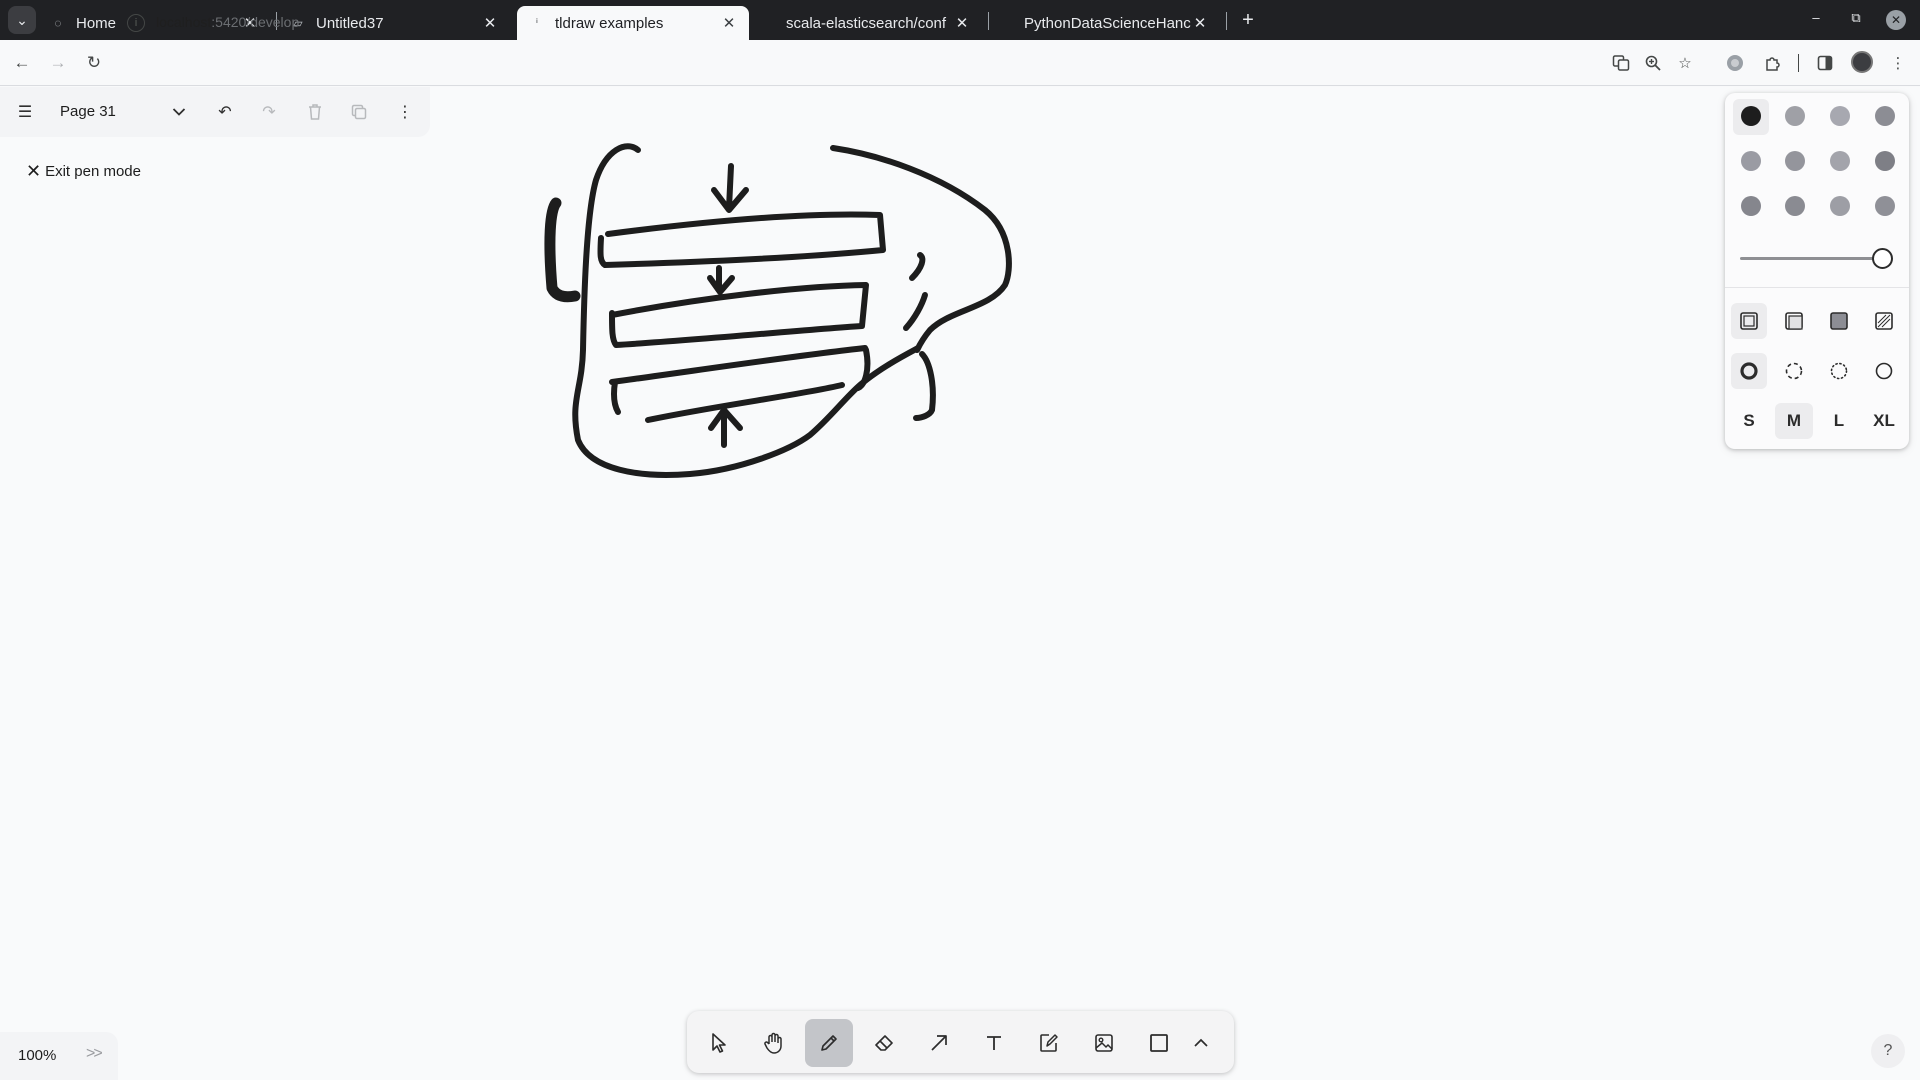 The width and height of the screenshot is (1920, 1080). I want to click on tab-title: tldraw examples, so click(609, 23).